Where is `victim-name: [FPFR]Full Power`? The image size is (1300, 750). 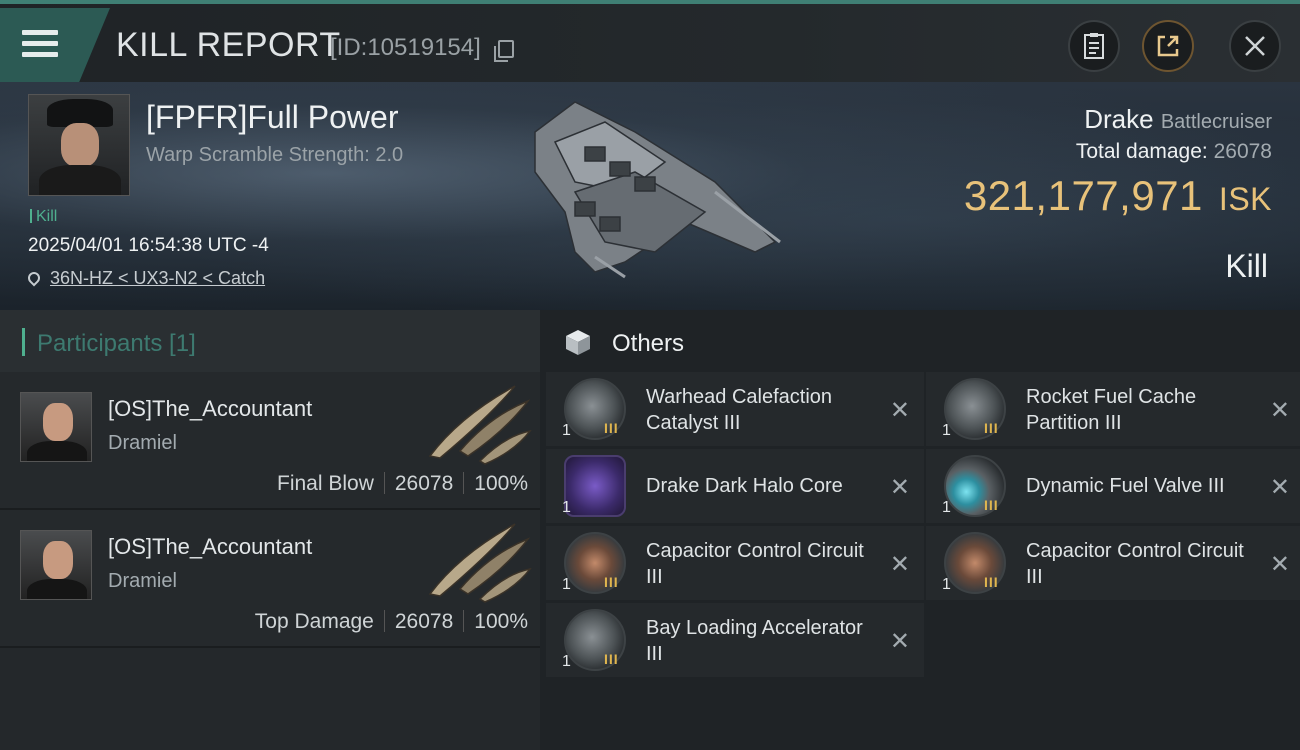
victim-name: [FPFR]Full Power is located at coordinates (272, 117).